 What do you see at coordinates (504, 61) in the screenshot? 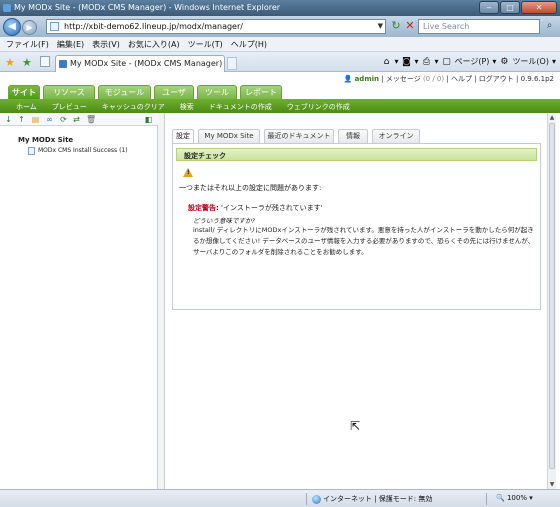
I see `tools-gear-icon: ⚙` at bounding box center [504, 61].